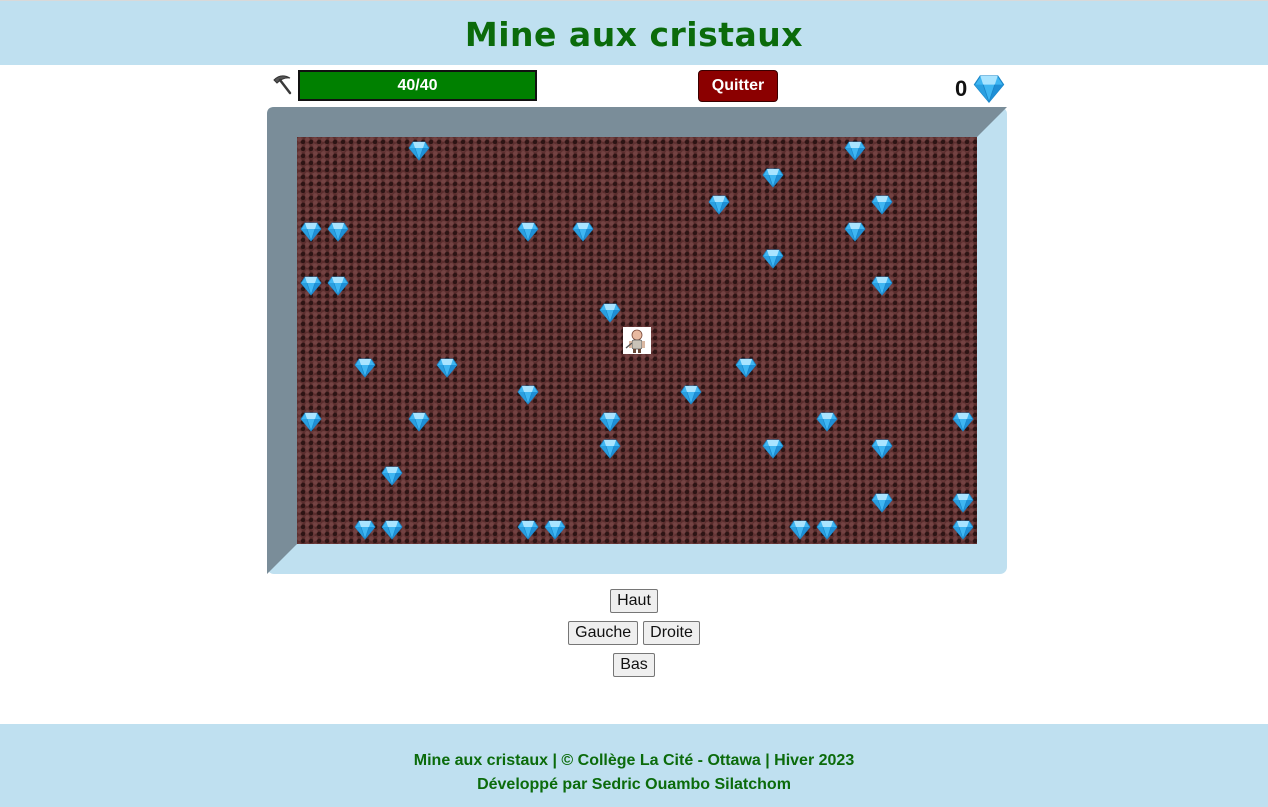 This screenshot has height=807, width=1268. What do you see at coordinates (634, 665) in the screenshot?
I see `move-down-button: Bas` at bounding box center [634, 665].